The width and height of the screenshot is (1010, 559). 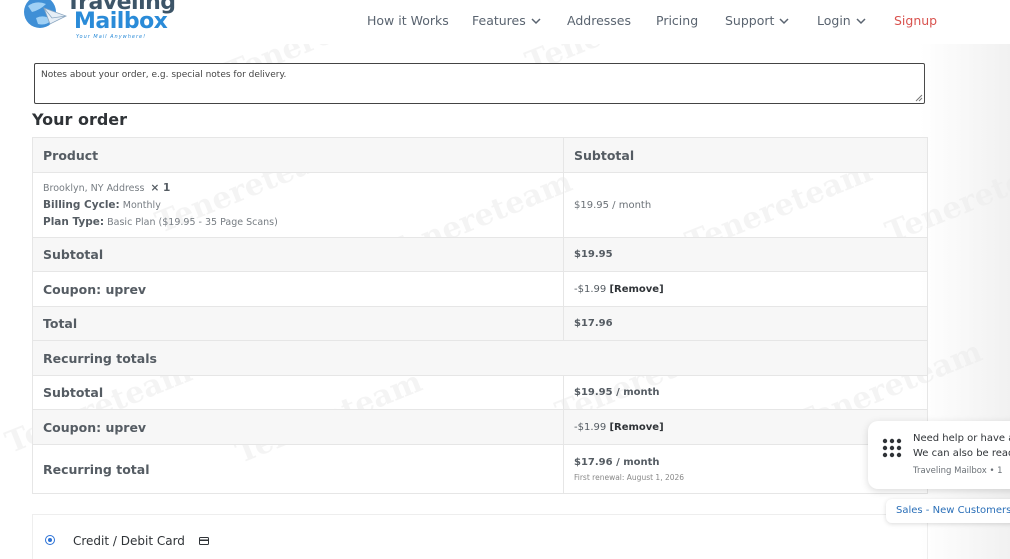 I want to click on credit-card-label: Credit / Debit Card, so click(x=129, y=541).